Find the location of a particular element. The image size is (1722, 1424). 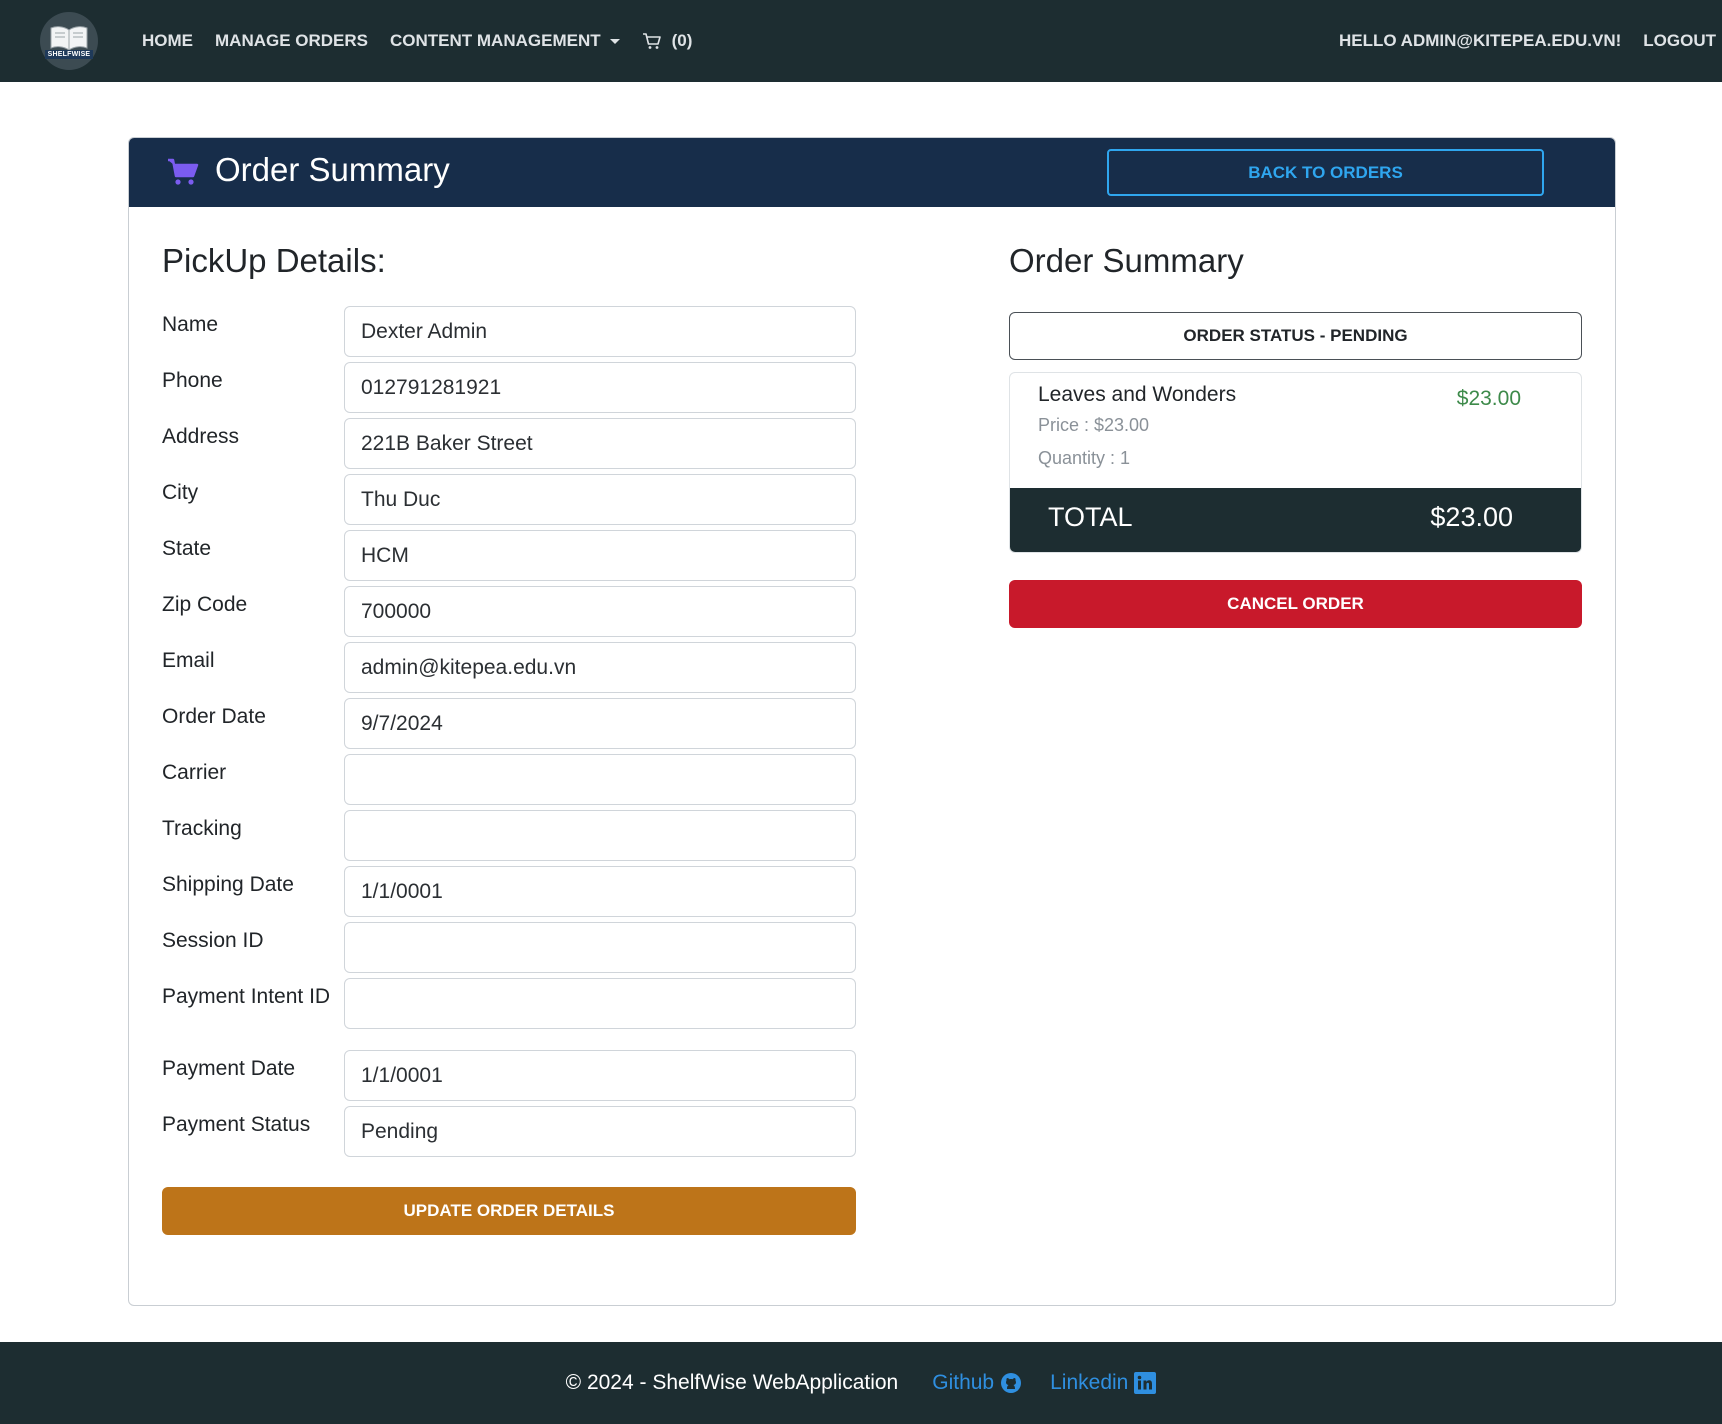

shipping-date-label: Shipping Date is located at coordinates (228, 884).